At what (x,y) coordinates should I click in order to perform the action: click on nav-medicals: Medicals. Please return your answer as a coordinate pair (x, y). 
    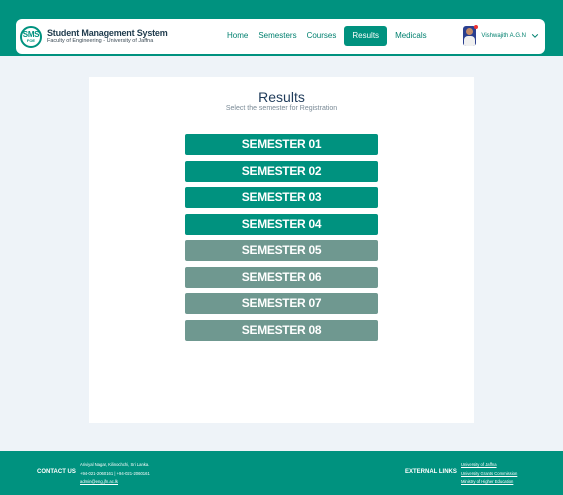
    Looking at the image, I should click on (411, 36).